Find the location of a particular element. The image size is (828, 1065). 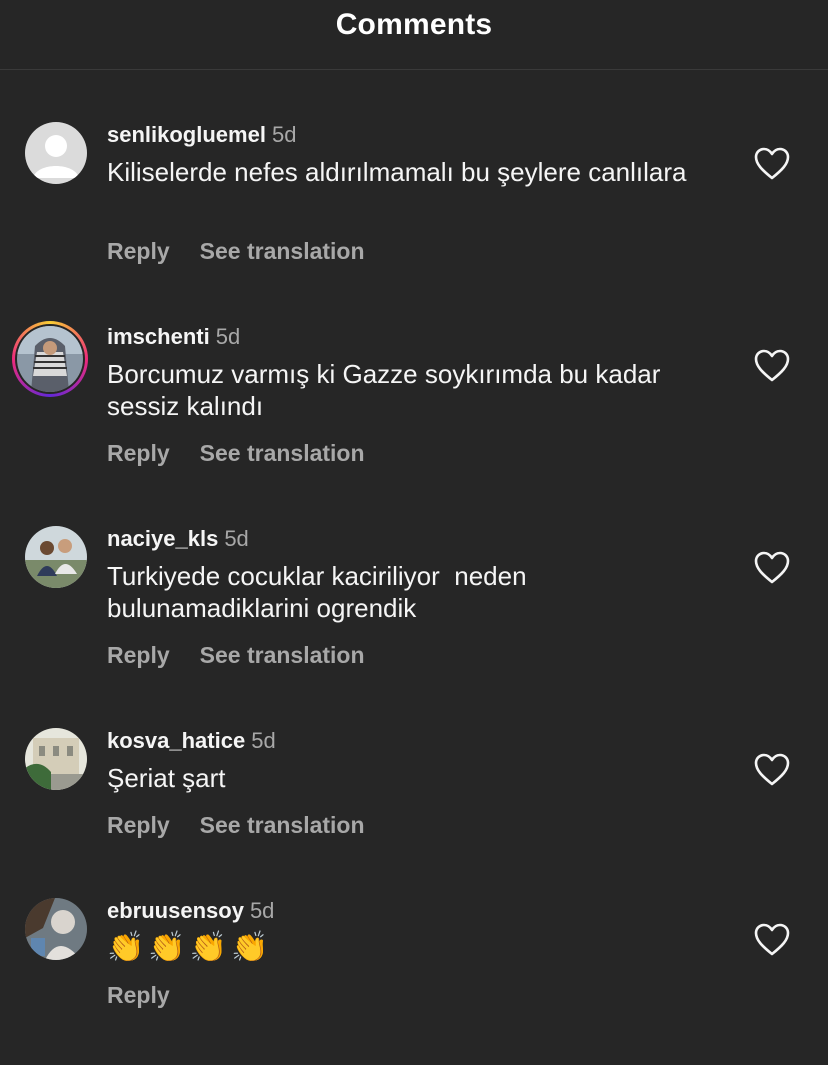

username: naciye_kls is located at coordinates (162, 538).